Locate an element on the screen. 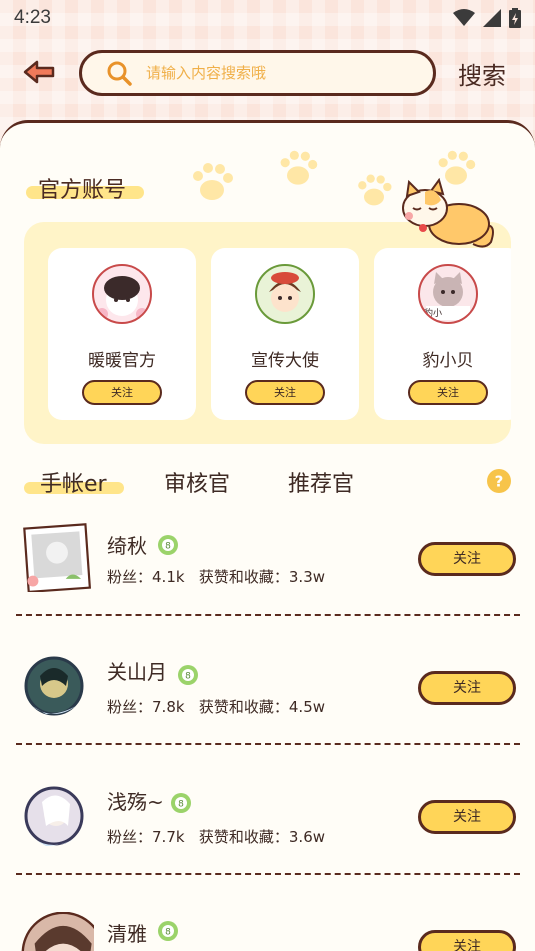  official-account-card: 暖暖官方 关注 is located at coordinates (122, 334).